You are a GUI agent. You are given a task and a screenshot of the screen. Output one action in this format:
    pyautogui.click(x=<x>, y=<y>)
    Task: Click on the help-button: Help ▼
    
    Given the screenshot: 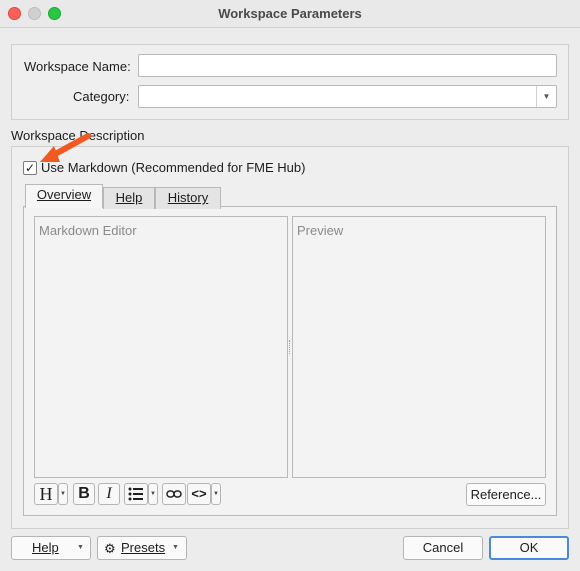 What is the action you would take?
    pyautogui.click(x=51, y=548)
    